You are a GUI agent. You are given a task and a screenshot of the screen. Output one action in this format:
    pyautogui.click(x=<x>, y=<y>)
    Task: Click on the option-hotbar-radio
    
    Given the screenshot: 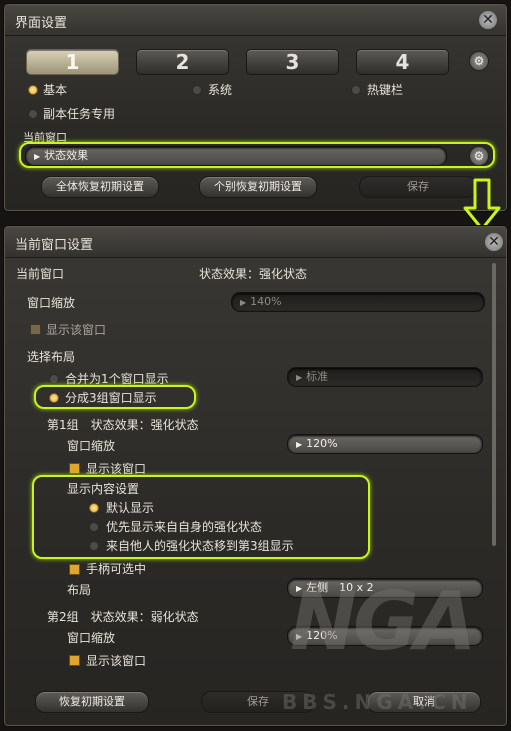 What is the action you would take?
    pyautogui.click(x=356, y=90)
    